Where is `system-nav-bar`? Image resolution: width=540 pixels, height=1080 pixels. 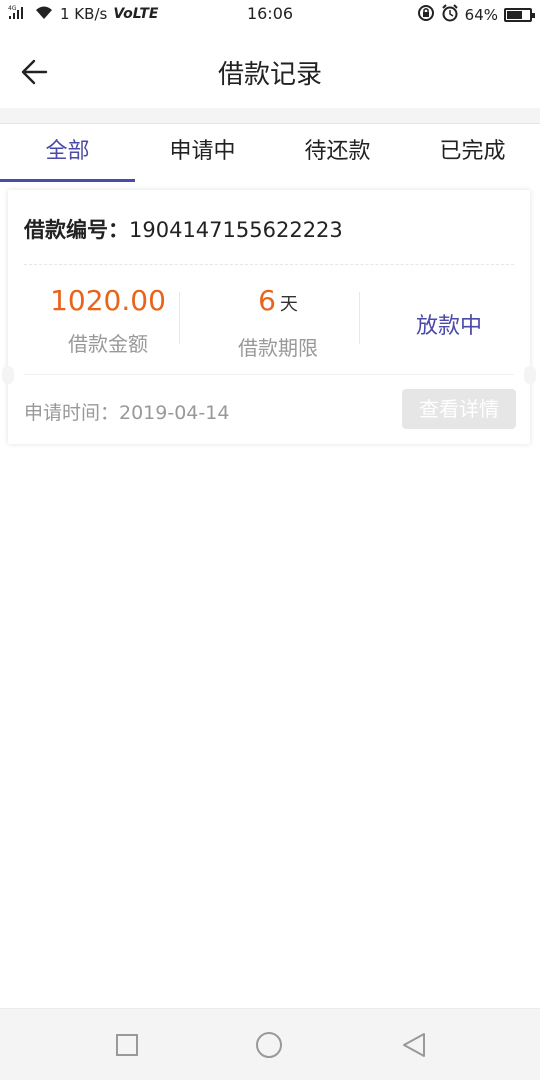 system-nav-bar is located at coordinates (270, 1044).